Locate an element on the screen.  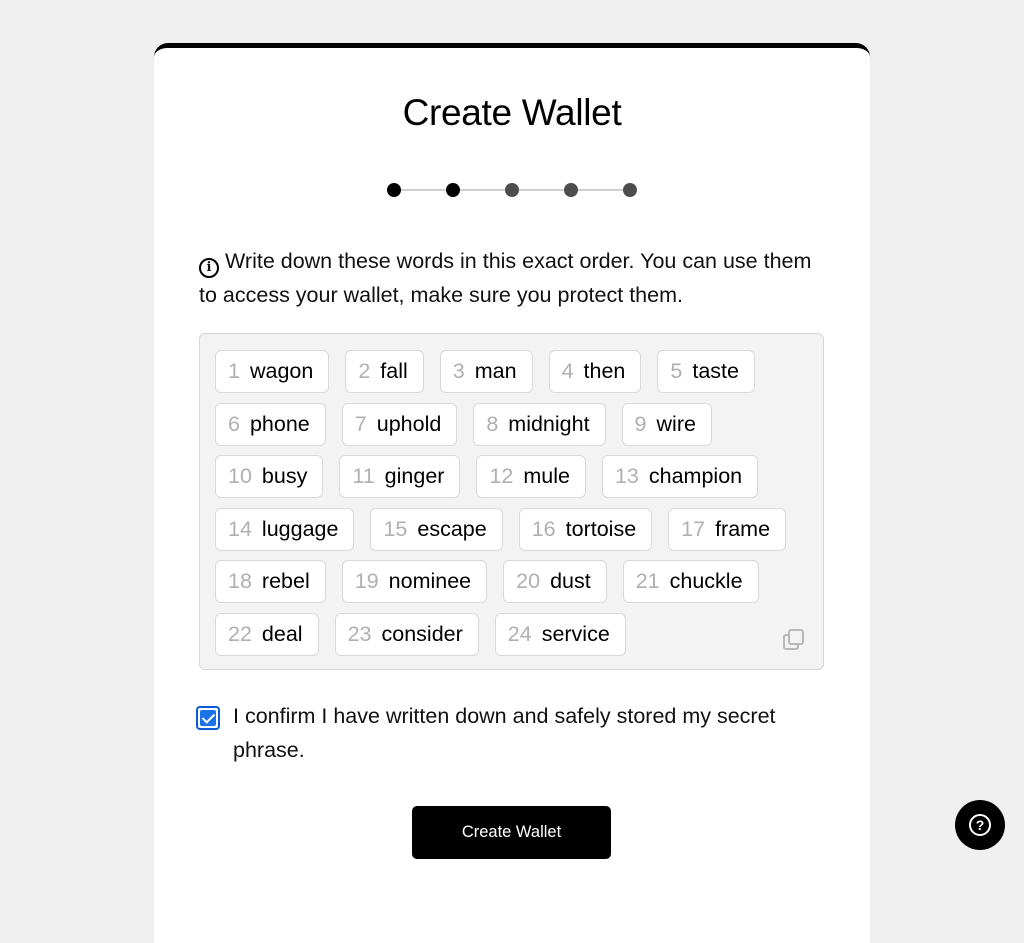
seed-word-number: 1 is located at coordinates (234, 371).